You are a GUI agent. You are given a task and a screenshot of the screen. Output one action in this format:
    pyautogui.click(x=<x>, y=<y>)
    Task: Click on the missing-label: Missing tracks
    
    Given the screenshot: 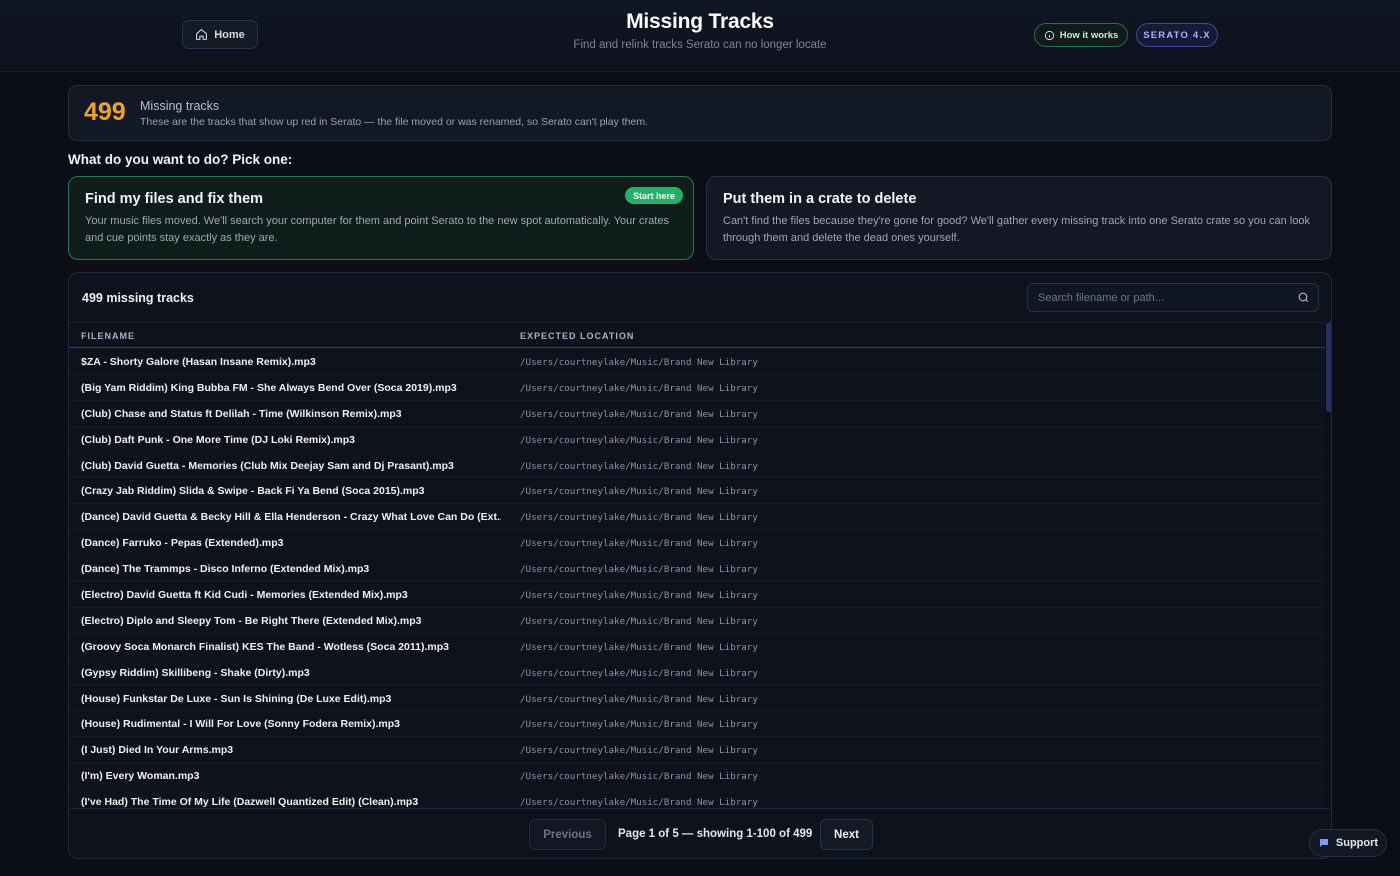 What is the action you would take?
    pyautogui.click(x=180, y=106)
    